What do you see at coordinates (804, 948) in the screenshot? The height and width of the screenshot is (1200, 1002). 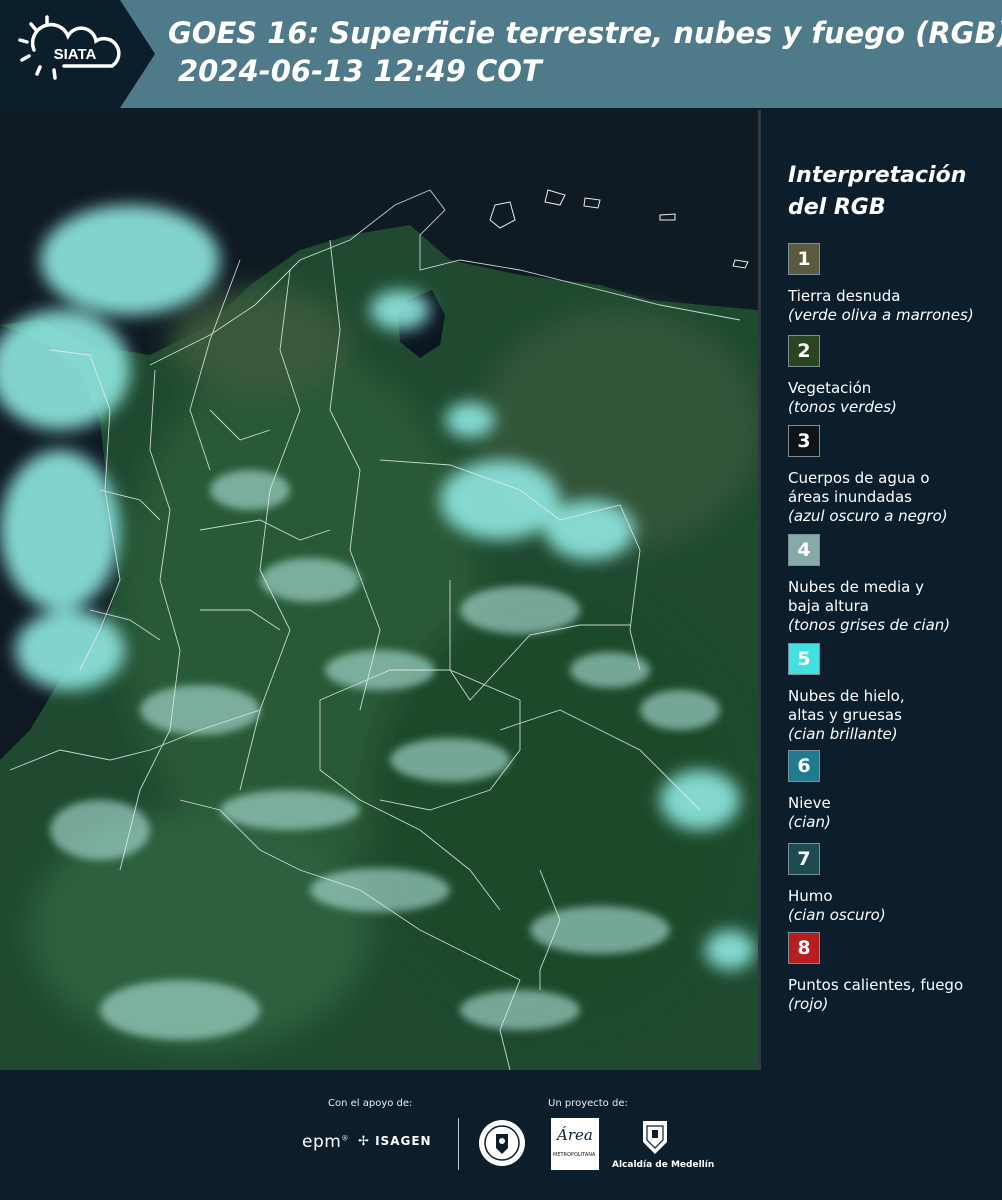 I see `legend-swatch-8: 8` at bounding box center [804, 948].